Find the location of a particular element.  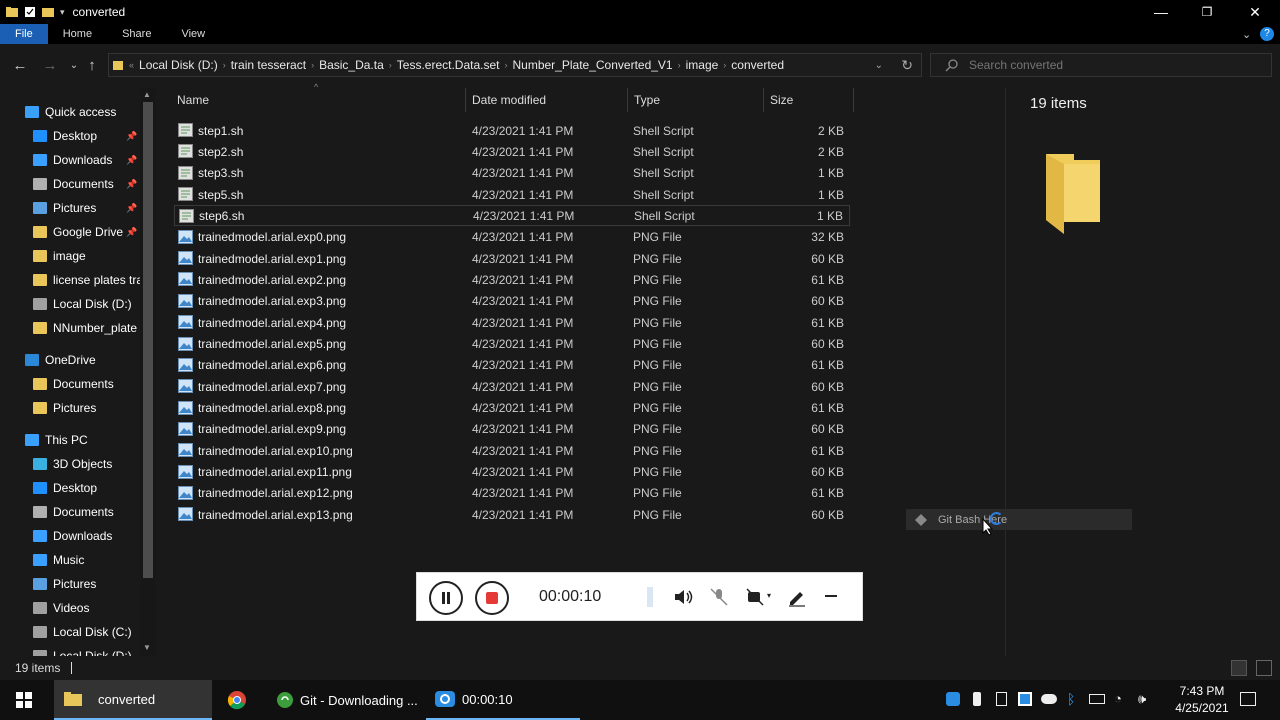

microphone-muted-icon is located at coordinates (719, 597).